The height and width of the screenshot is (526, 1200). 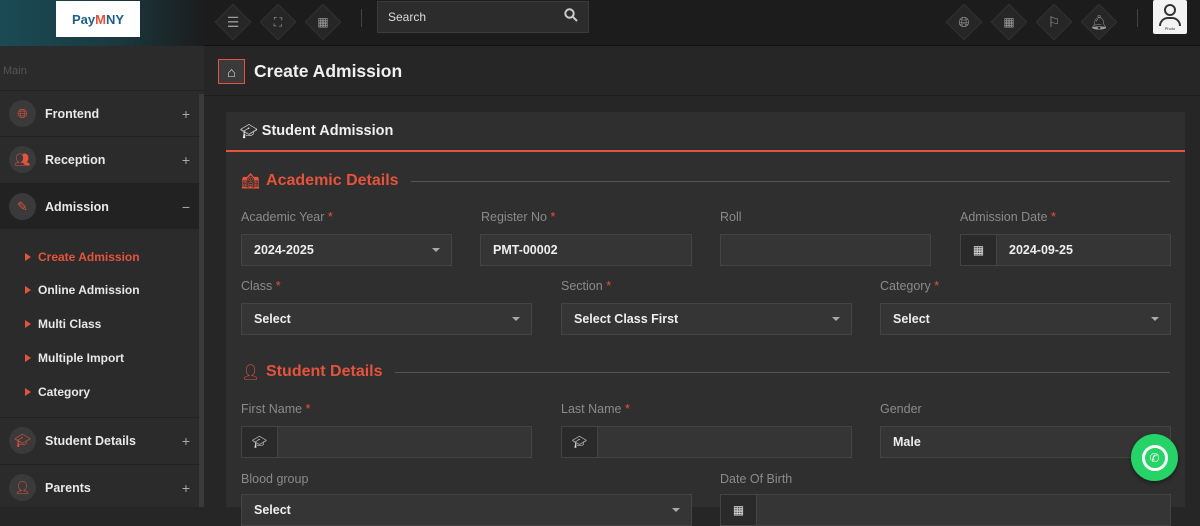 I want to click on whatsapp-button: ✆, so click(x=1154, y=457).